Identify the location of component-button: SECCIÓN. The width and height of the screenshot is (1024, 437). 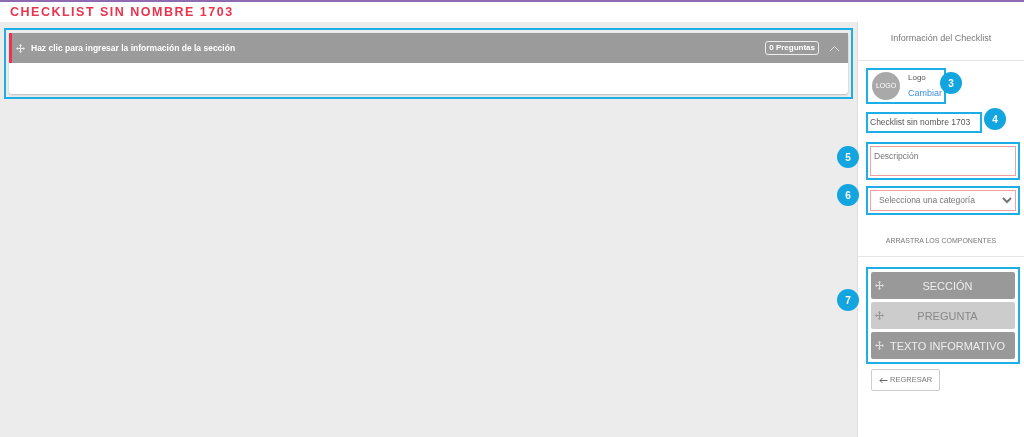
(943, 286).